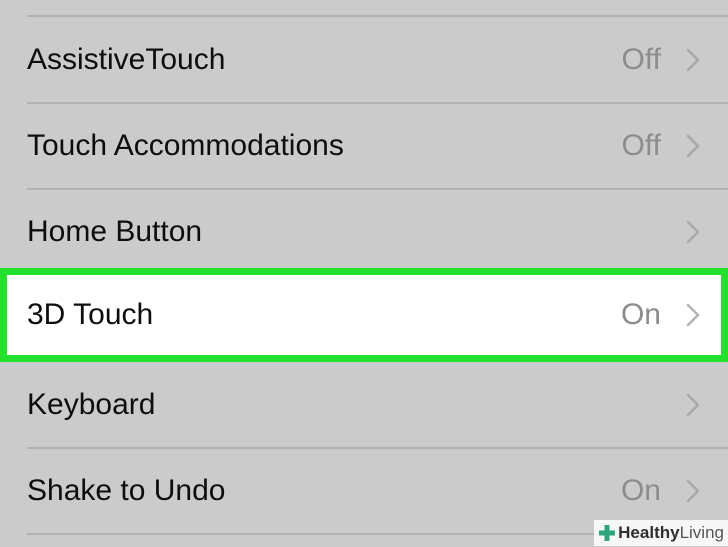 This screenshot has width=728, height=547. What do you see at coordinates (649, 532) in the screenshot?
I see `watermark-brand-bold: Healthy` at bounding box center [649, 532].